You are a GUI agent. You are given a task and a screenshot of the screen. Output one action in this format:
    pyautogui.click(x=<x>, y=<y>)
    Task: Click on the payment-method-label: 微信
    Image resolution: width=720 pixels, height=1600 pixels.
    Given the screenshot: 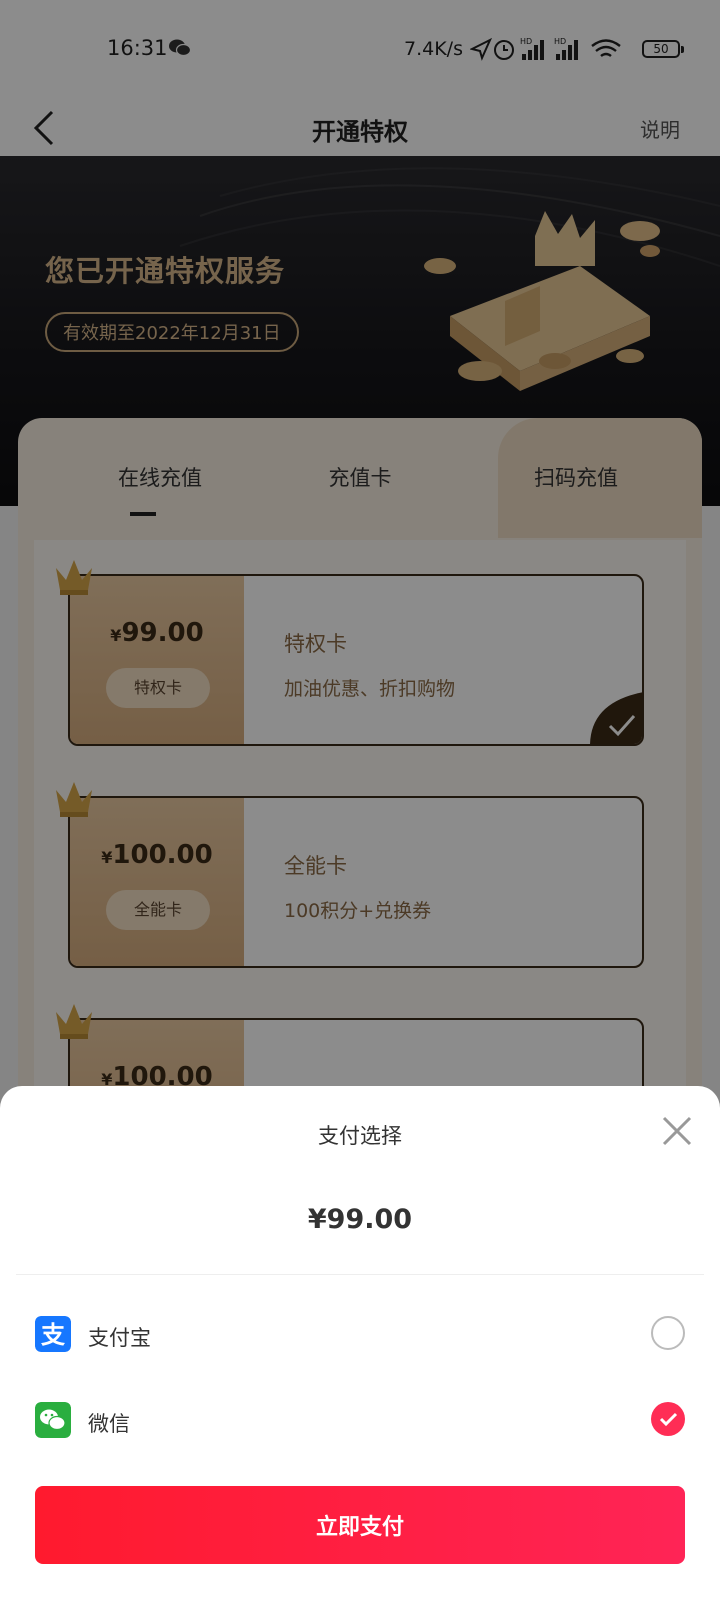 What is the action you would take?
    pyautogui.click(x=109, y=1424)
    